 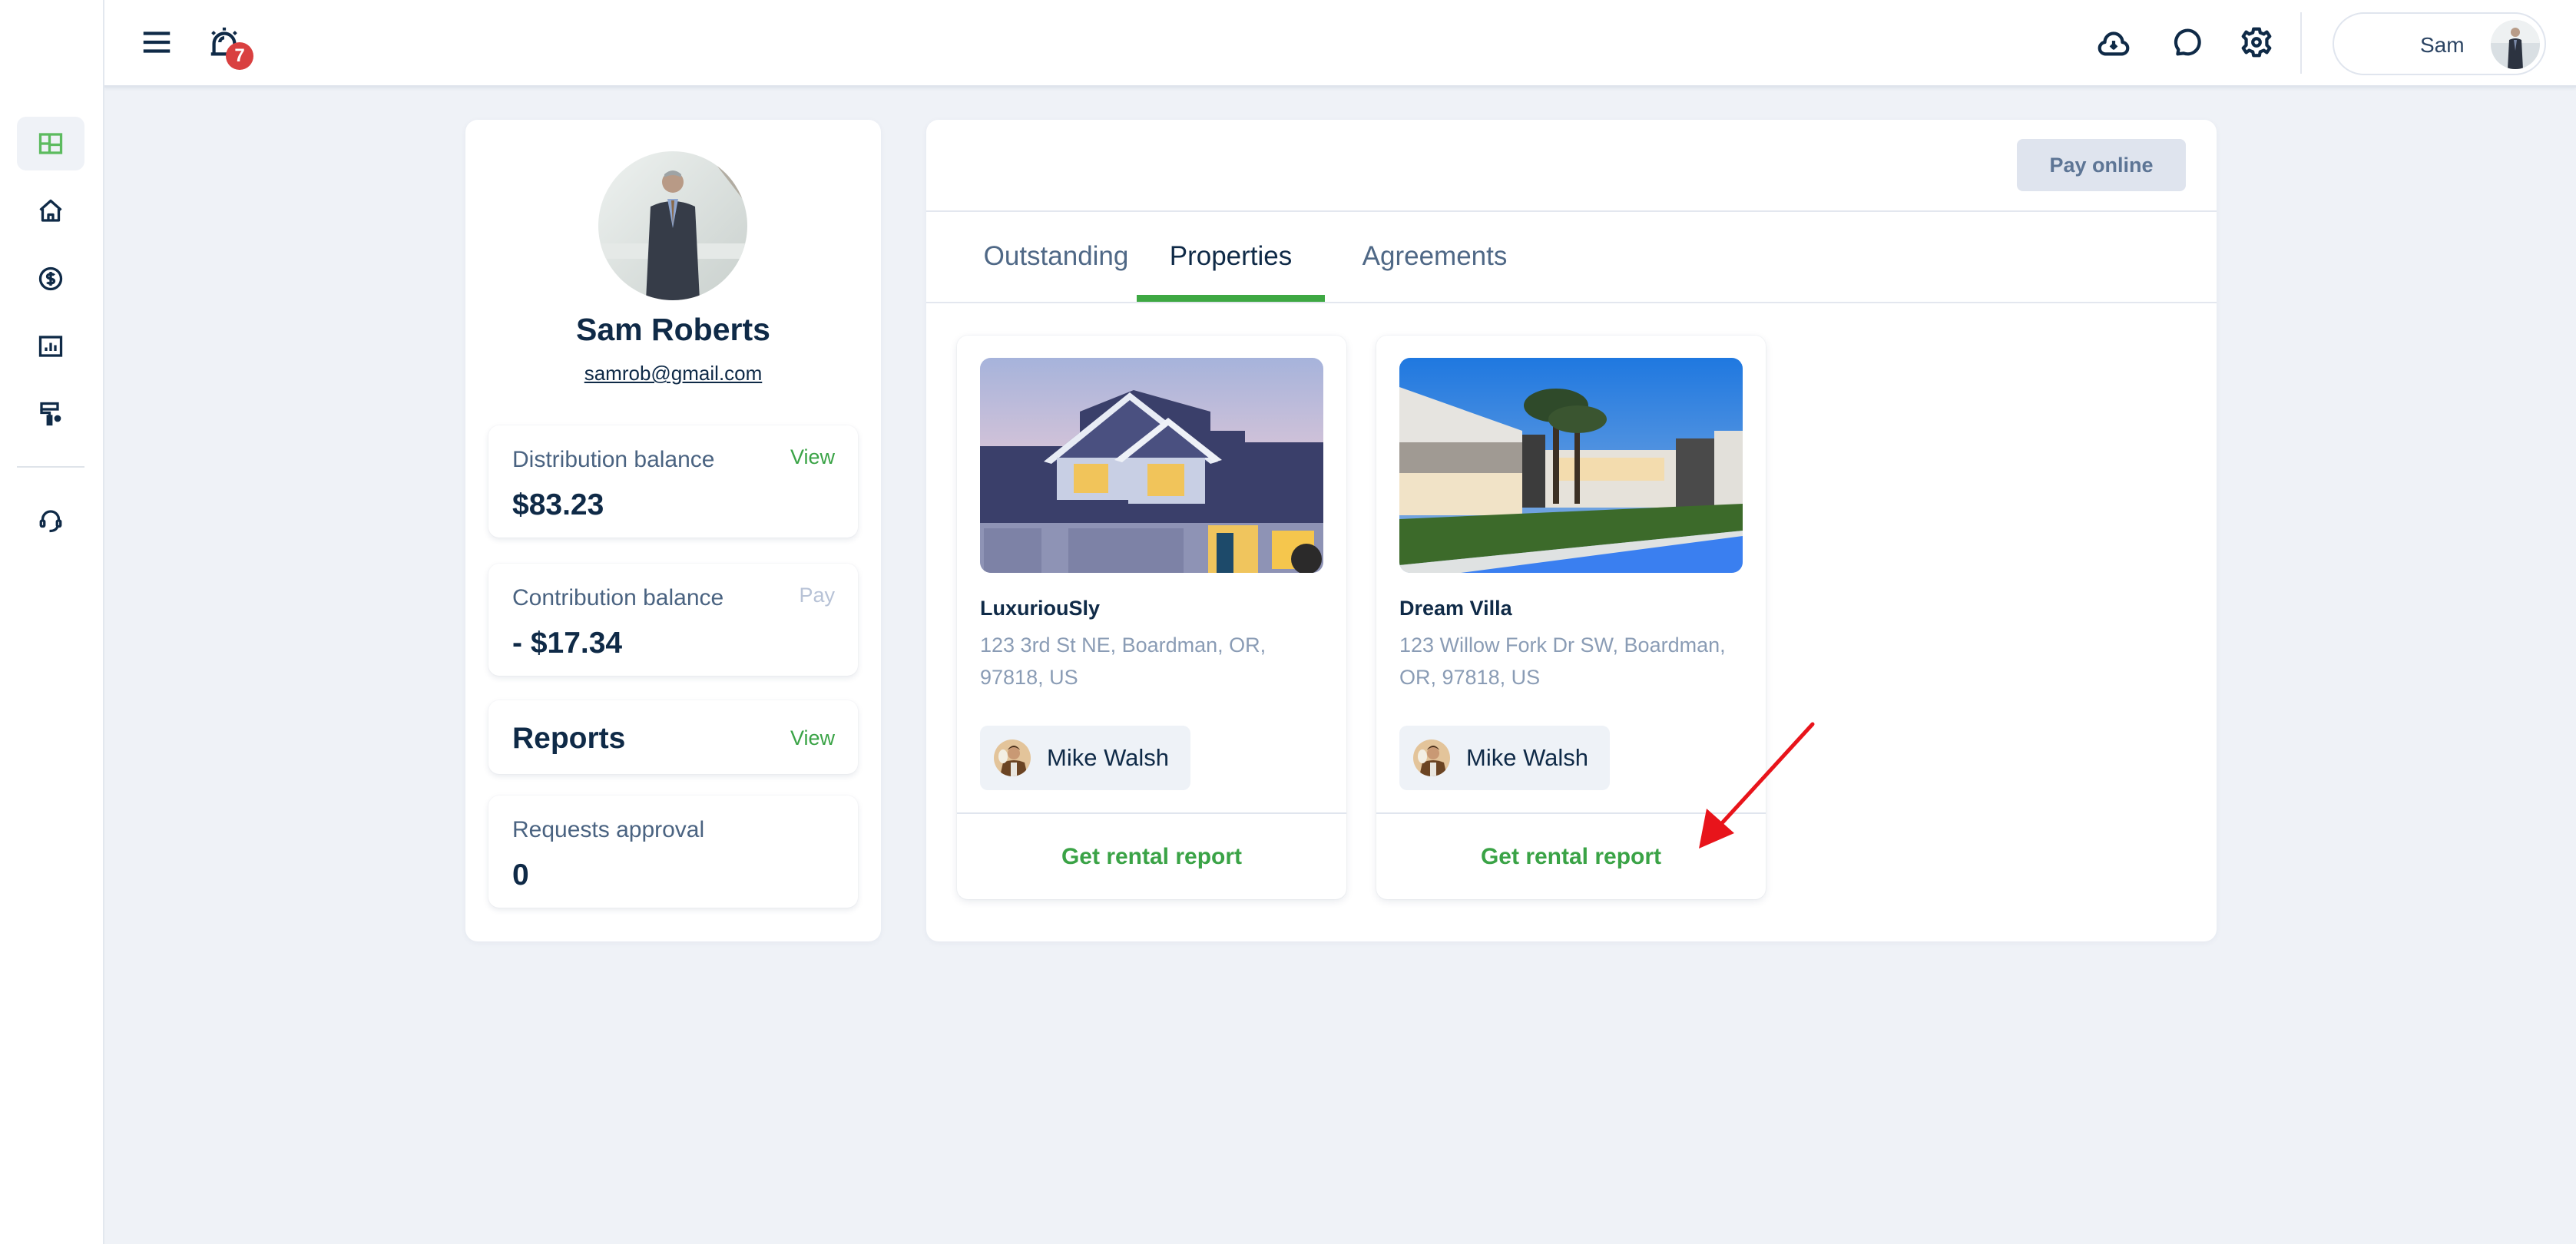 What do you see at coordinates (673, 620) in the screenshot?
I see `contribution-balance-card: Contribution balance Pay - $17.34` at bounding box center [673, 620].